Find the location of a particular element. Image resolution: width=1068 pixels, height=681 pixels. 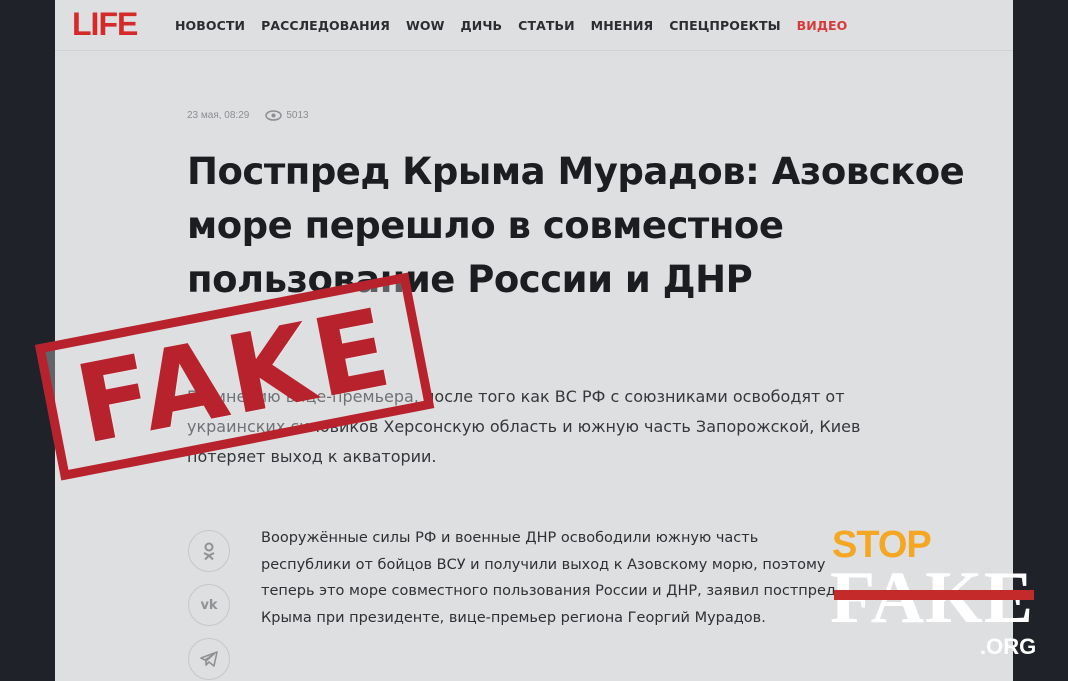

stopfake-watermark: STOP FAKE .ORG is located at coordinates (935, 594).